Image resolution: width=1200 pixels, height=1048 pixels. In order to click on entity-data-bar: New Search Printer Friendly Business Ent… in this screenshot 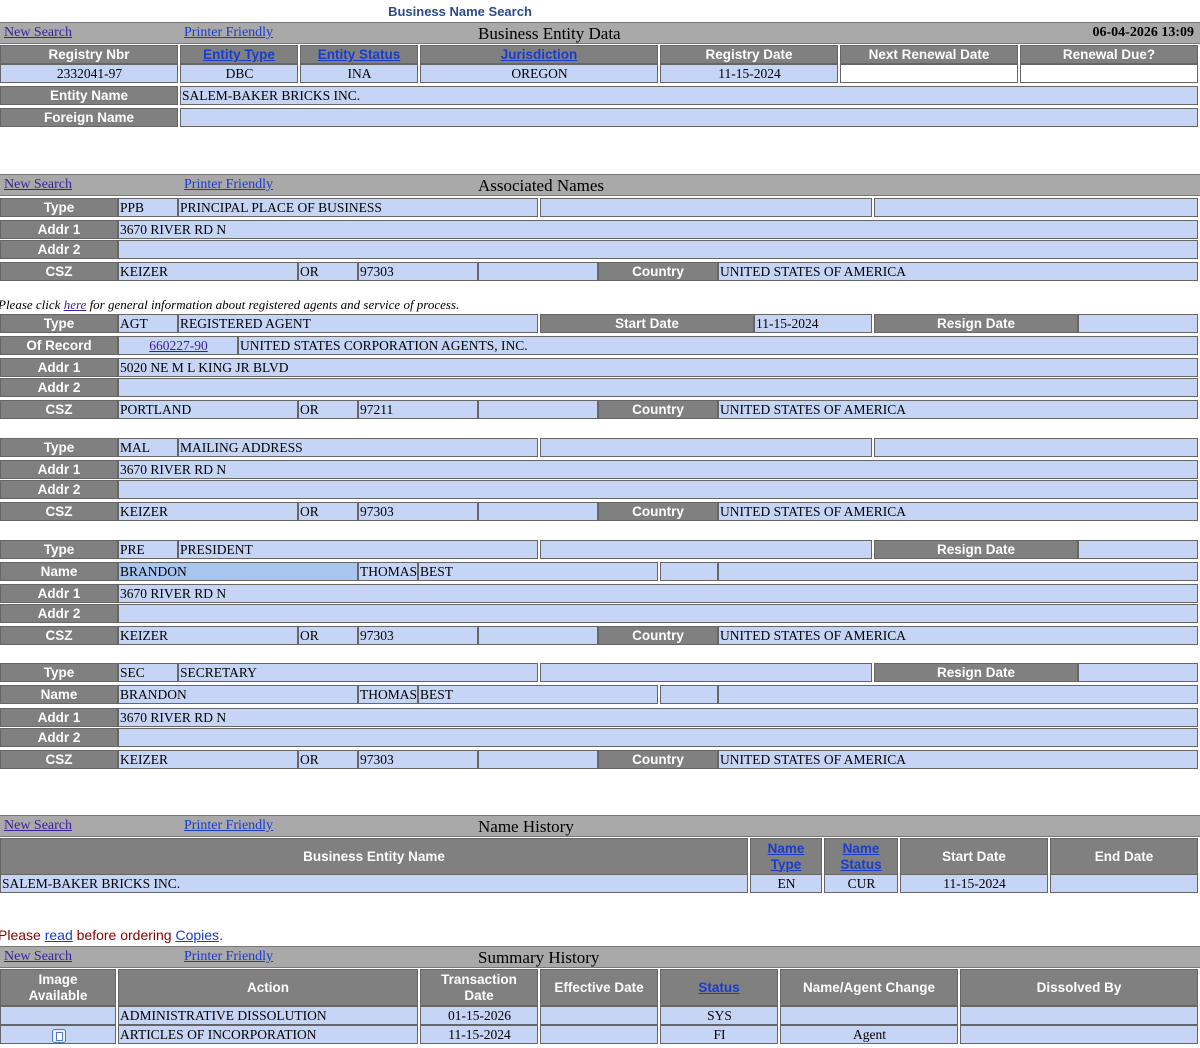, I will do `click(600, 33)`.